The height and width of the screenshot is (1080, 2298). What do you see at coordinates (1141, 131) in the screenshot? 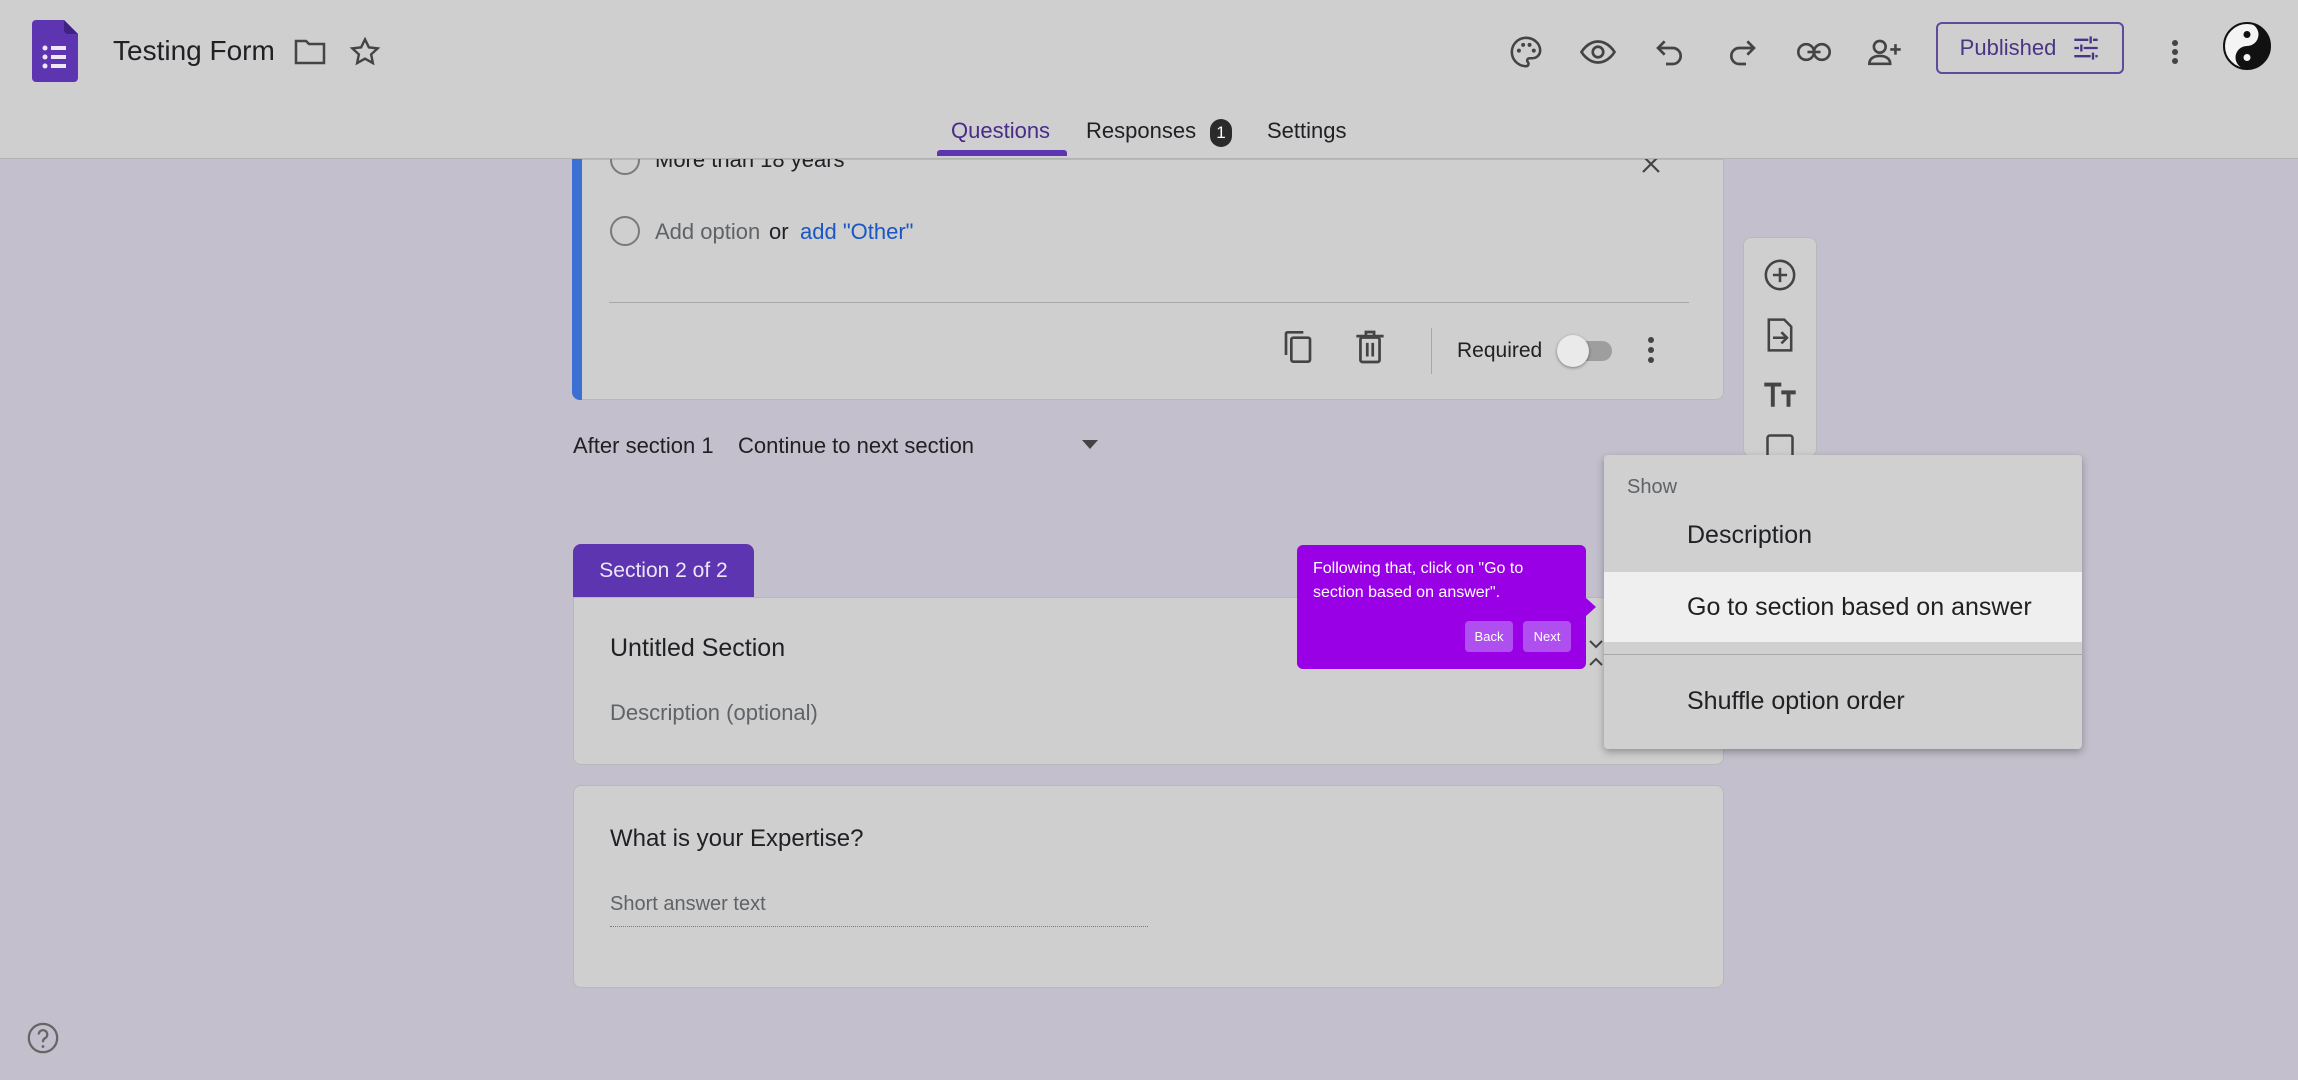
I see `tab-responses: Responses` at bounding box center [1141, 131].